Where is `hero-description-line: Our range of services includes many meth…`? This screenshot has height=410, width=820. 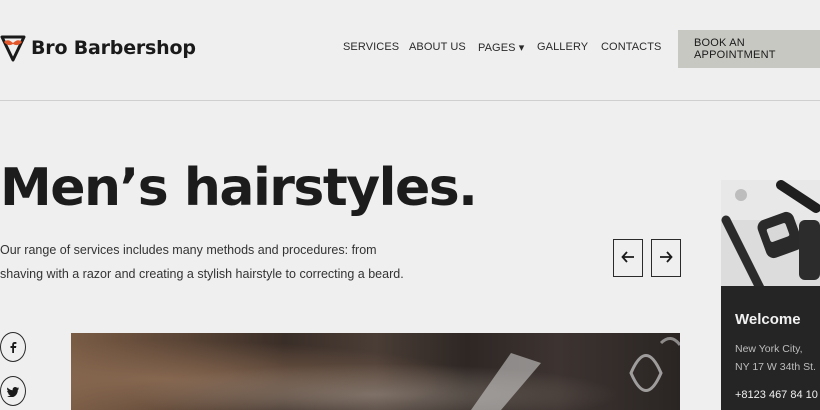
hero-description-line: Our range of services includes many meth… is located at coordinates (188, 250).